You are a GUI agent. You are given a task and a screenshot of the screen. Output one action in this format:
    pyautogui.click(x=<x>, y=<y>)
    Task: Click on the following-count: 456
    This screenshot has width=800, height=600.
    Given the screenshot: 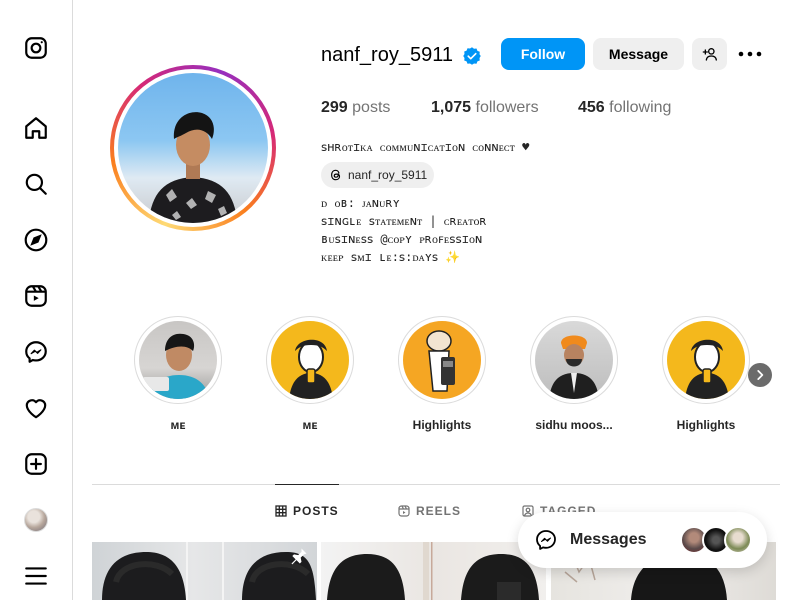 What is the action you would take?
    pyautogui.click(x=591, y=107)
    